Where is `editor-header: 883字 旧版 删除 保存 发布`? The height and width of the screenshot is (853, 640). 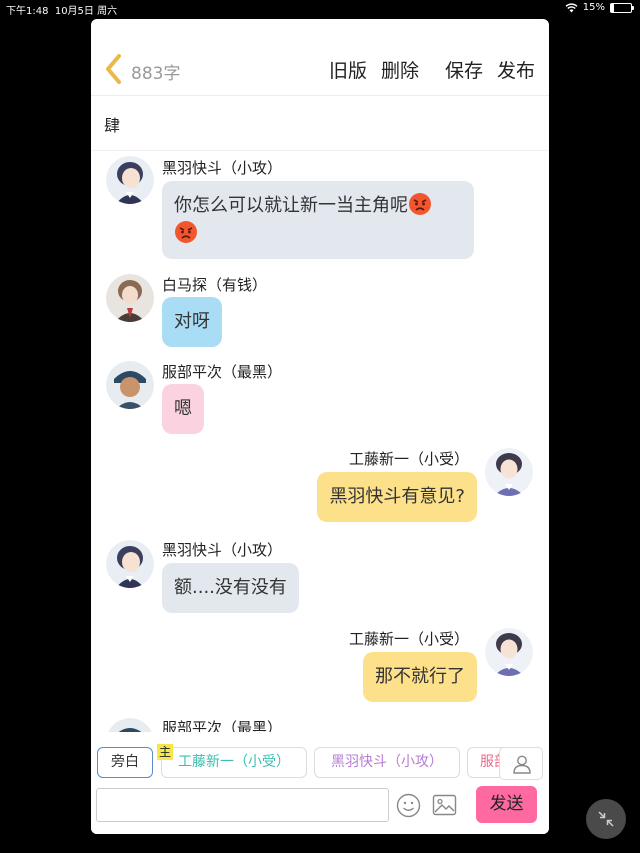
editor-header: 883字 旧版 删除 保存 发布 is located at coordinates (320, 57).